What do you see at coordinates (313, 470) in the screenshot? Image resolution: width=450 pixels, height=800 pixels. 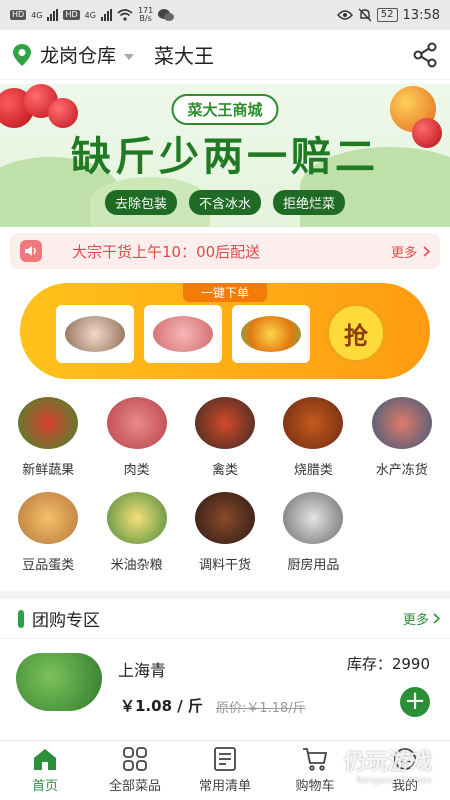 I see `category-label: 烧腊类` at bounding box center [313, 470].